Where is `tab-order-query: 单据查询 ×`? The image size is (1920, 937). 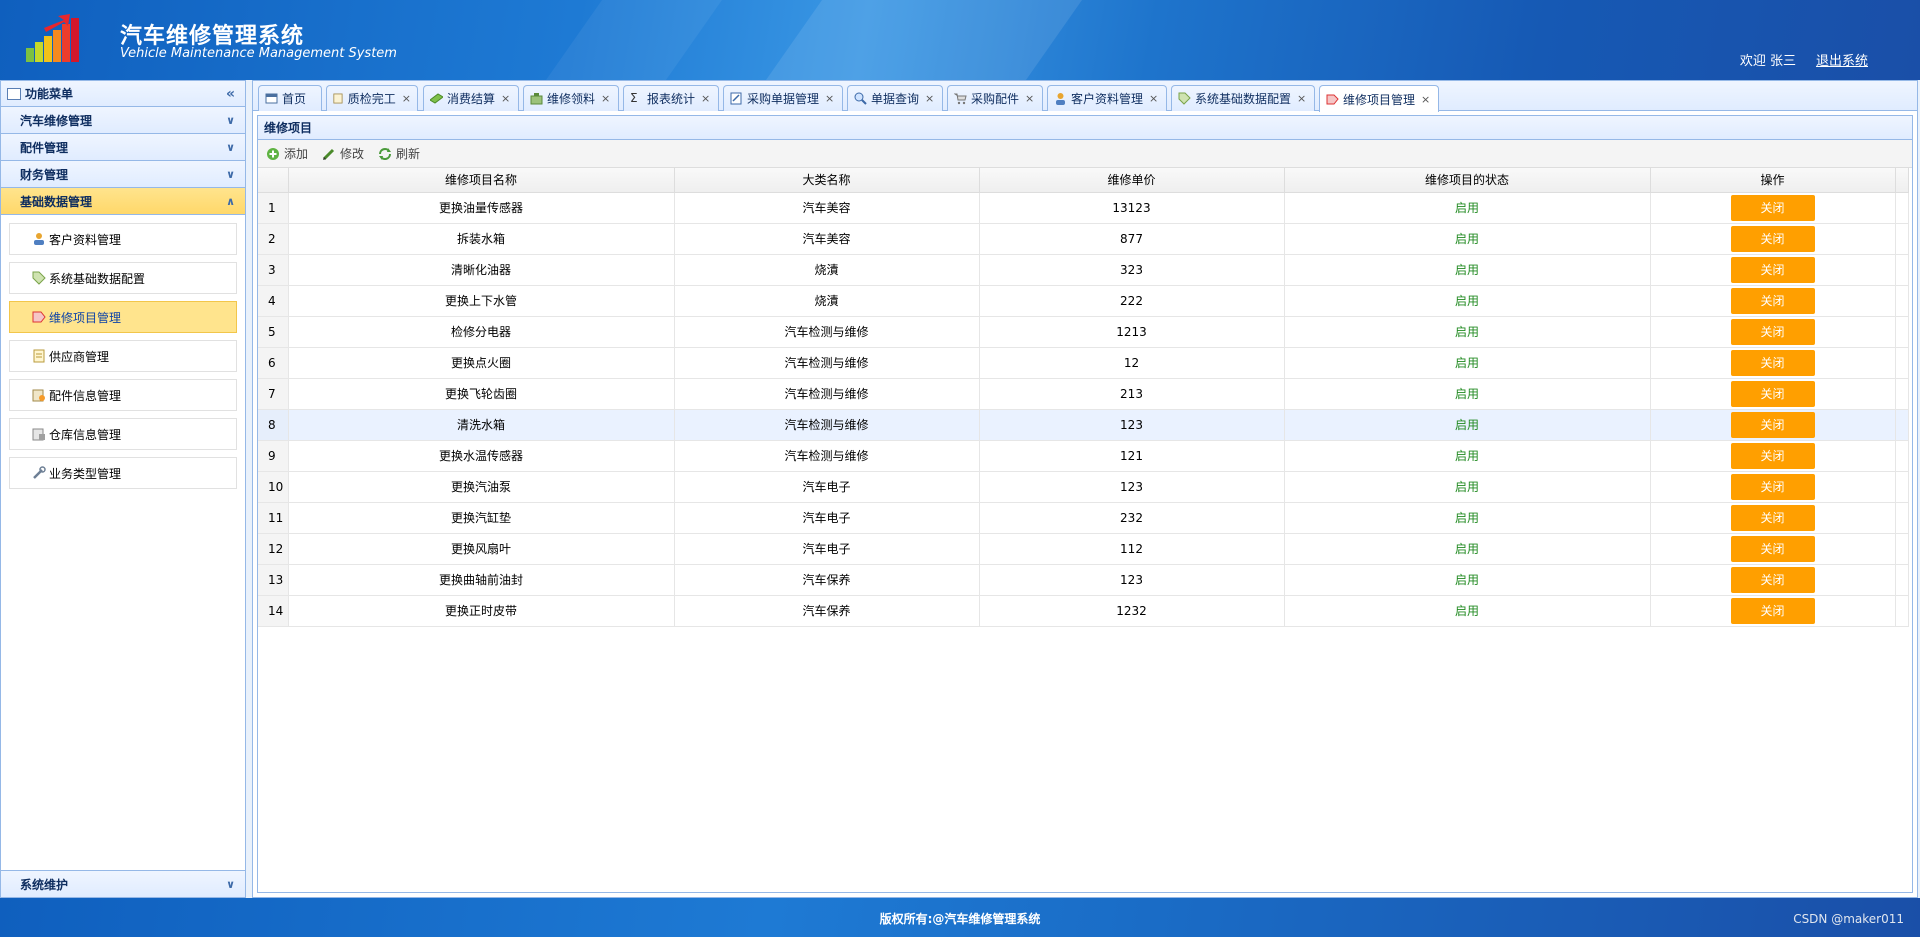 tab-order-query: 单据查询 × is located at coordinates (895, 98).